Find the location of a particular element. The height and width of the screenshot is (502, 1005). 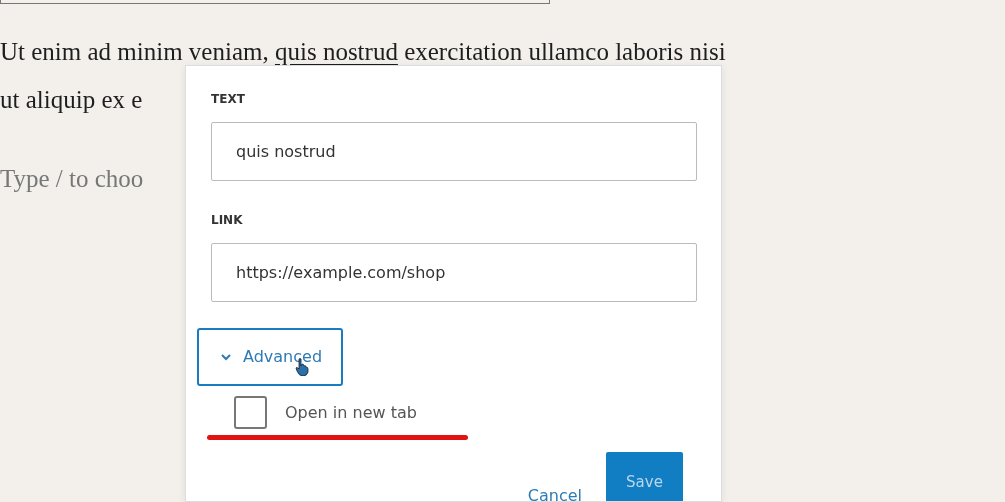

chevron-icon is located at coordinates (226, 357).